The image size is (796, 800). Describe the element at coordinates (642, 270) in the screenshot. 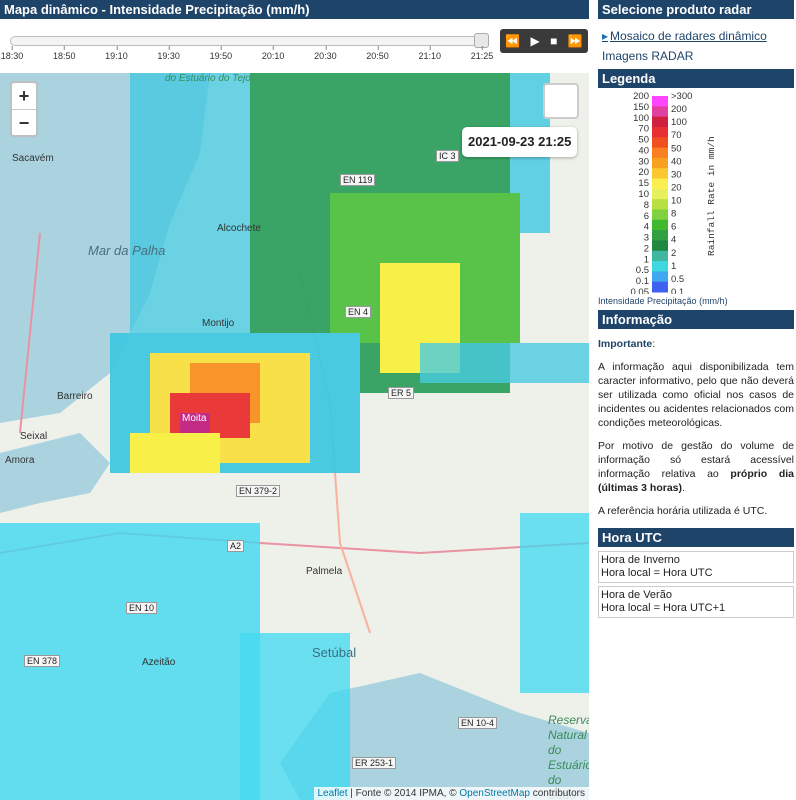

I see `legend-left-label: 0.5` at that location.